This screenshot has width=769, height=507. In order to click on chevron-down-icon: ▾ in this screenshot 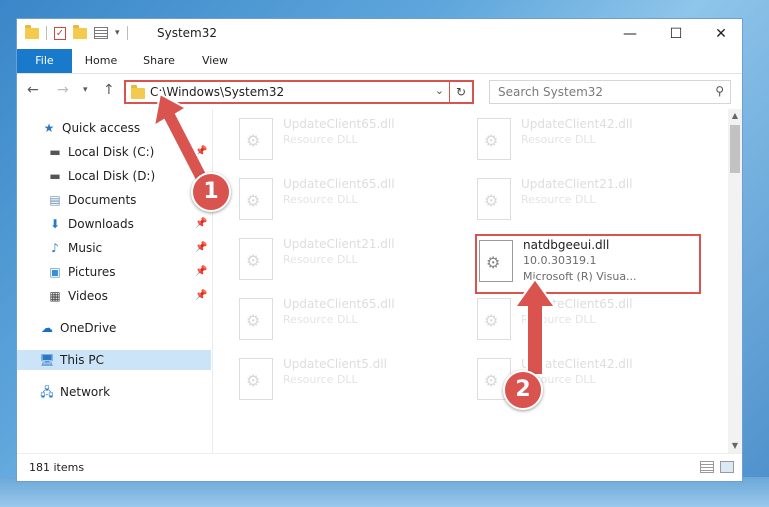, I will do `click(117, 33)`.